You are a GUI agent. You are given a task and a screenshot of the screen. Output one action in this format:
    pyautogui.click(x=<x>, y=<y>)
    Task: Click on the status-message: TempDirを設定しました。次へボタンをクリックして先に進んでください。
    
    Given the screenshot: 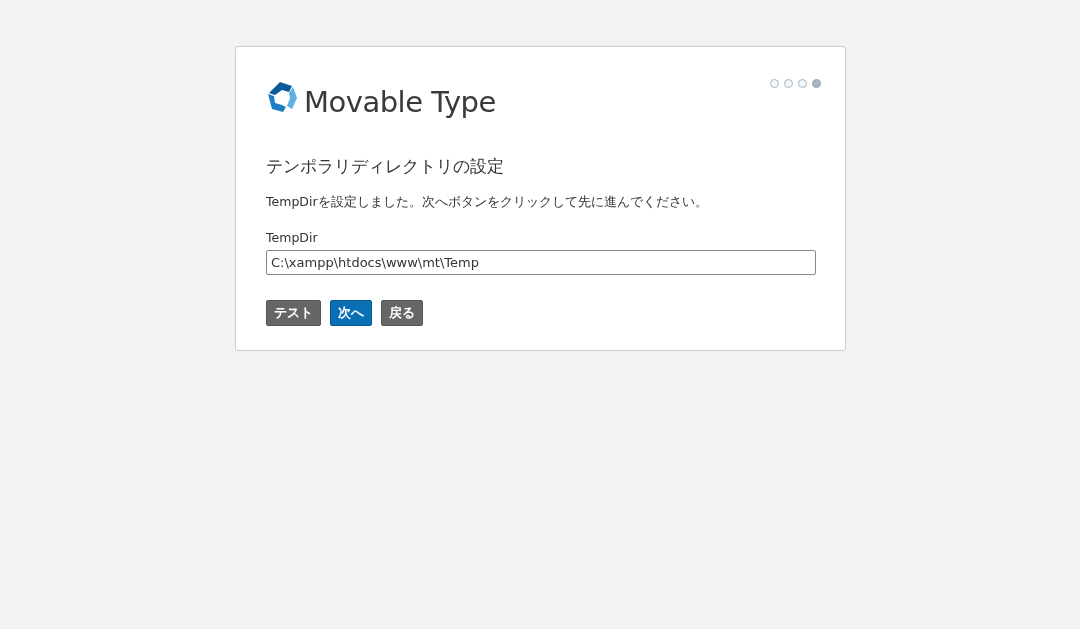 What is the action you would take?
    pyautogui.click(x=487, y=202)
    